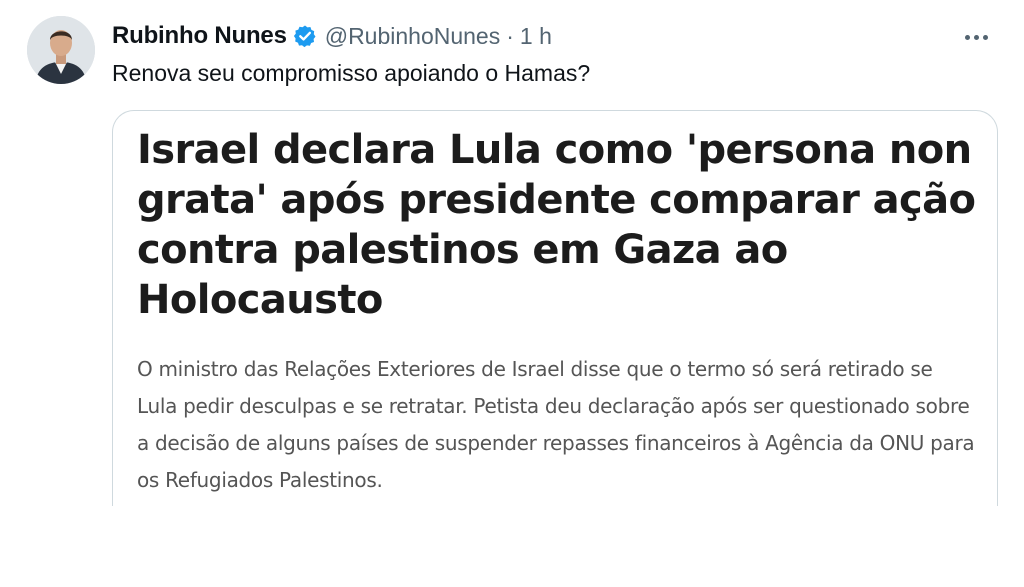  What do you see at coordinates (199, 36) in the screenshot?
I see `author-name: Rubinho Nunes` at bounding box center [199, 36].